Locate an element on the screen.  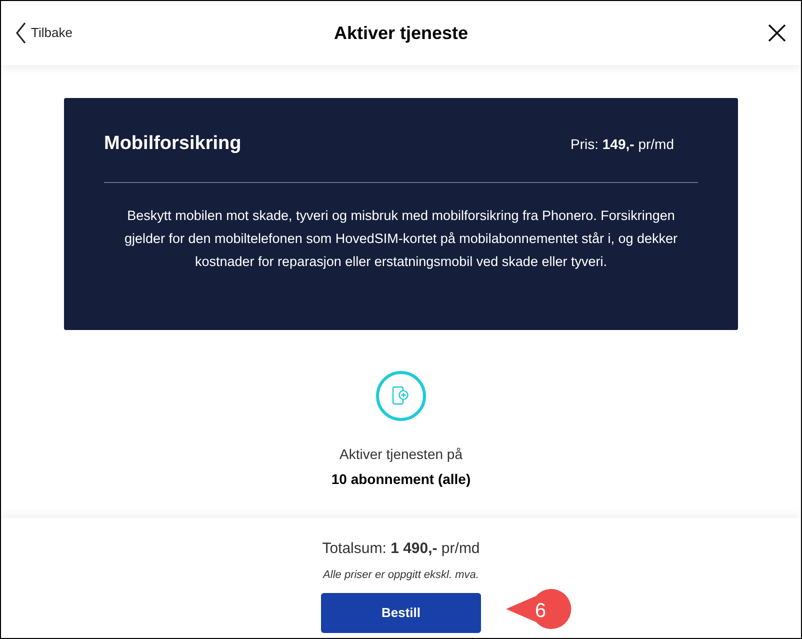
step-number: 6 is located at coordinates (540, 611).